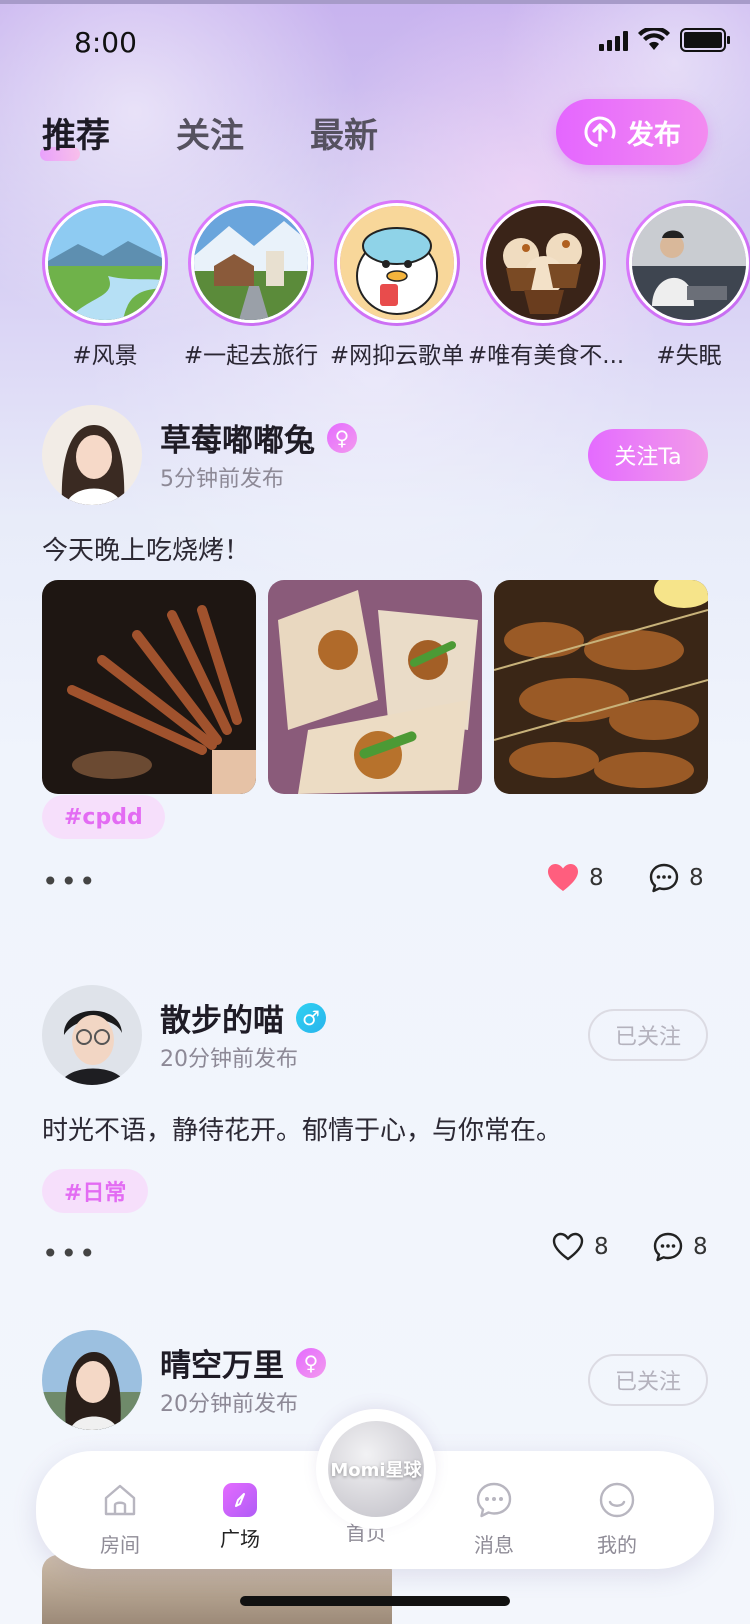 The image size is (750, 1624). Describe the element at coordinates (240, 1500) in the screenshot. I see `square-compass-icon` at that location.